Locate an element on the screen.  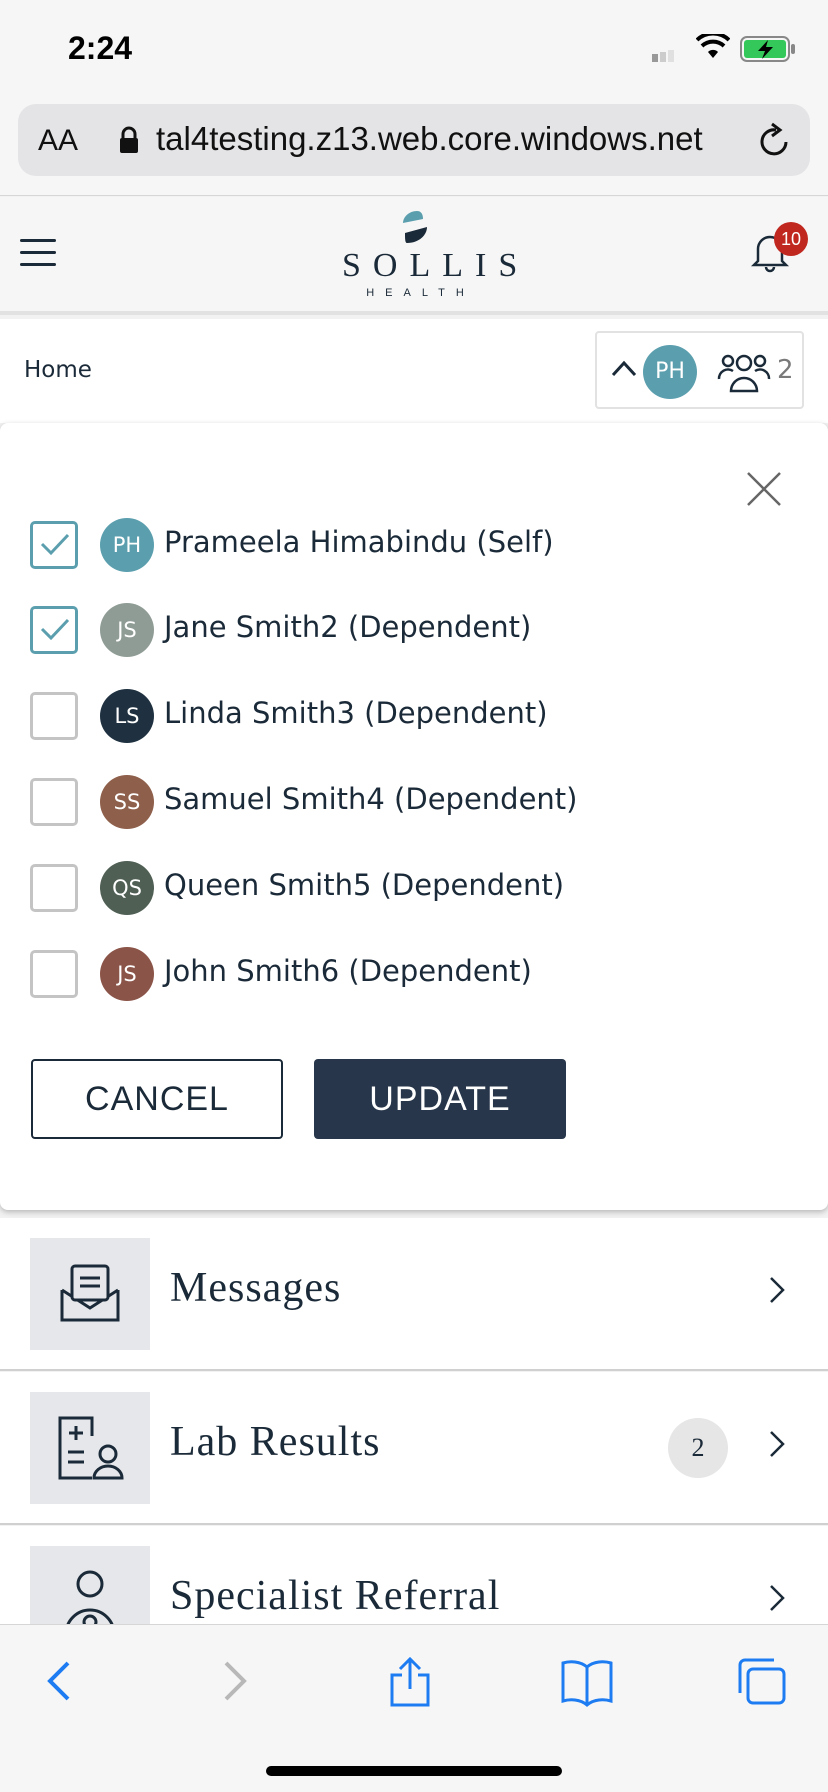
member-row: LS Linda Smith3 (Dependent) is located at coordinates (414, 716).